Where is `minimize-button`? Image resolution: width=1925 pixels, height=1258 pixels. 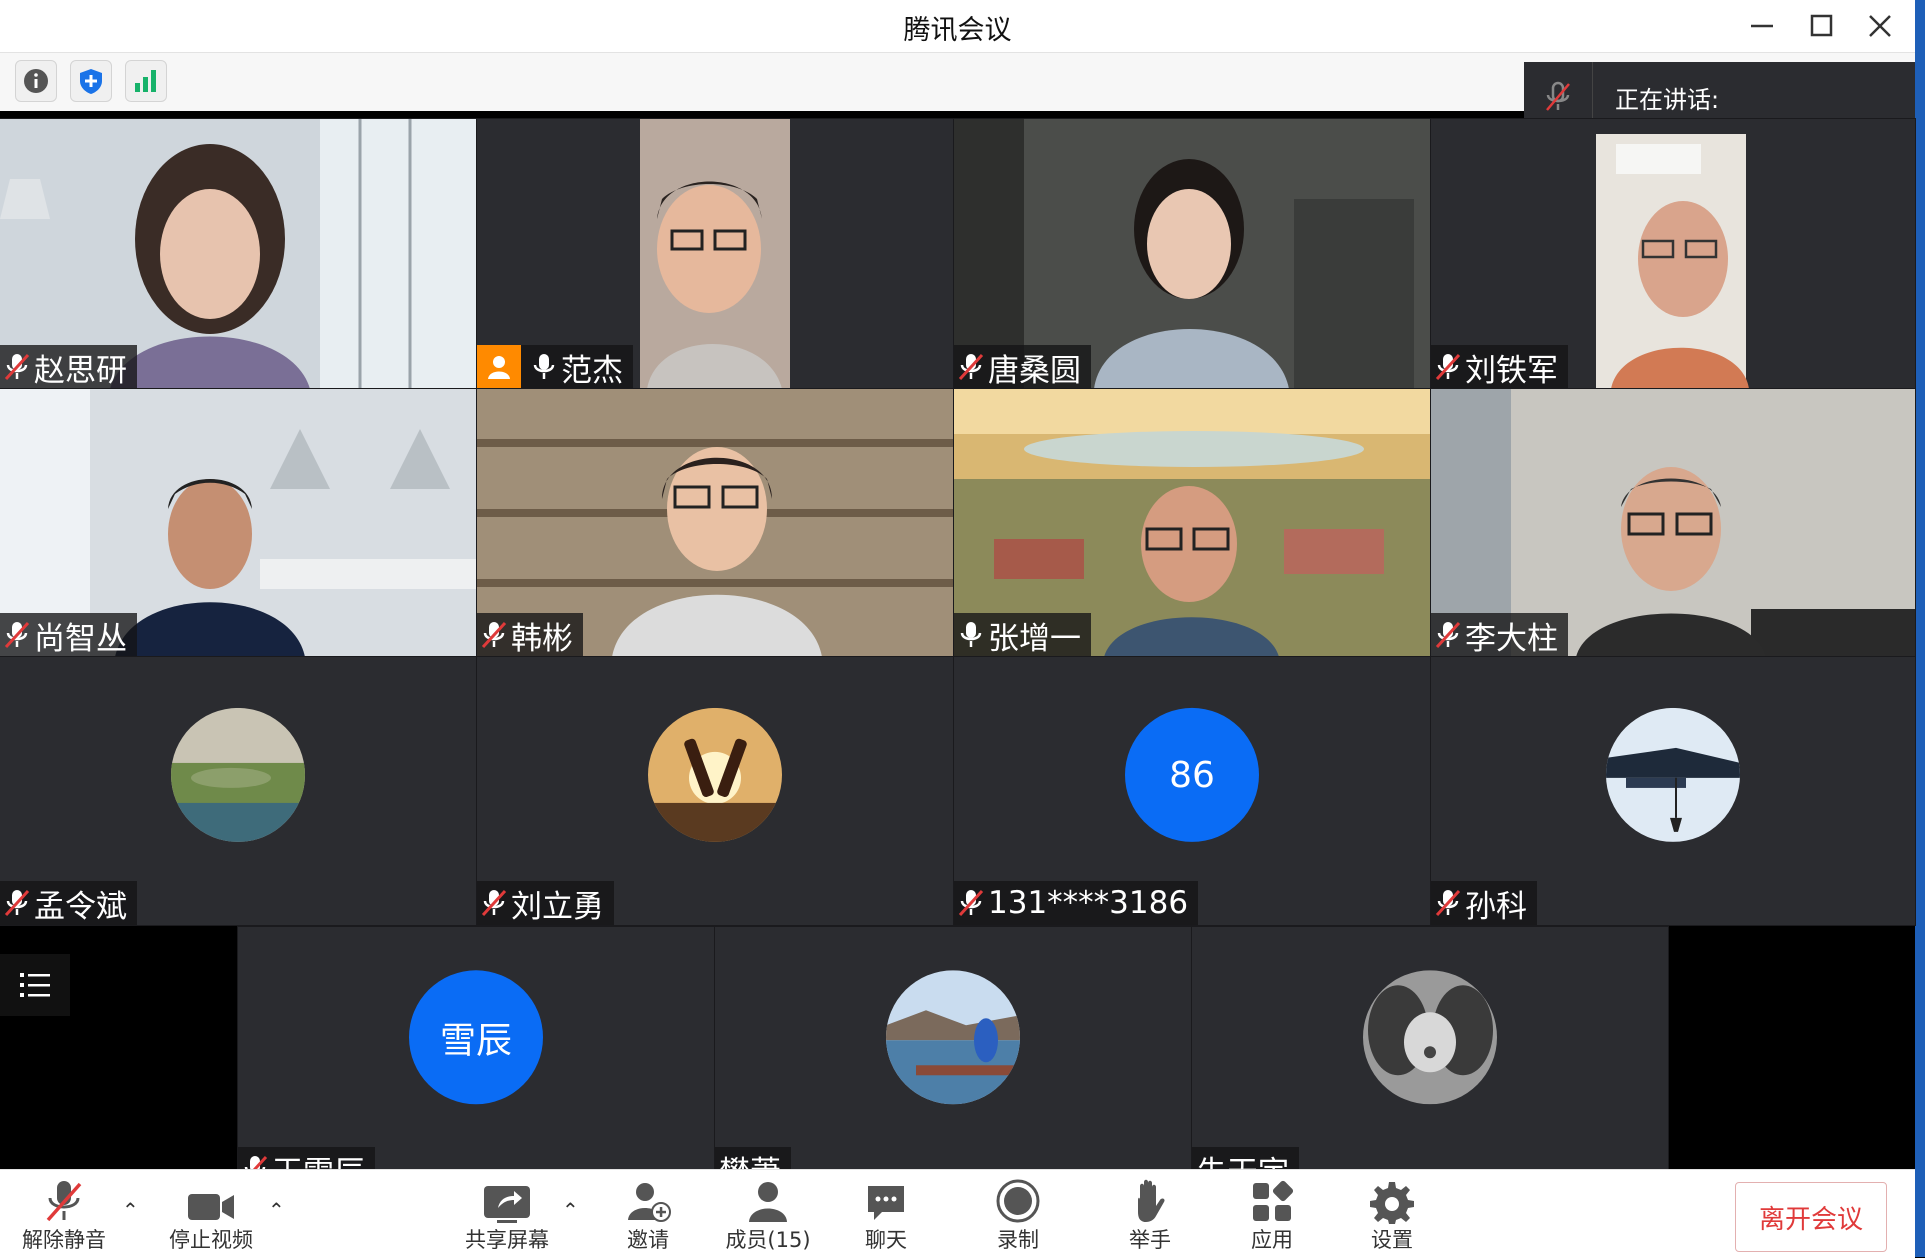
minimize-button is located at coordinates (1762, 26).